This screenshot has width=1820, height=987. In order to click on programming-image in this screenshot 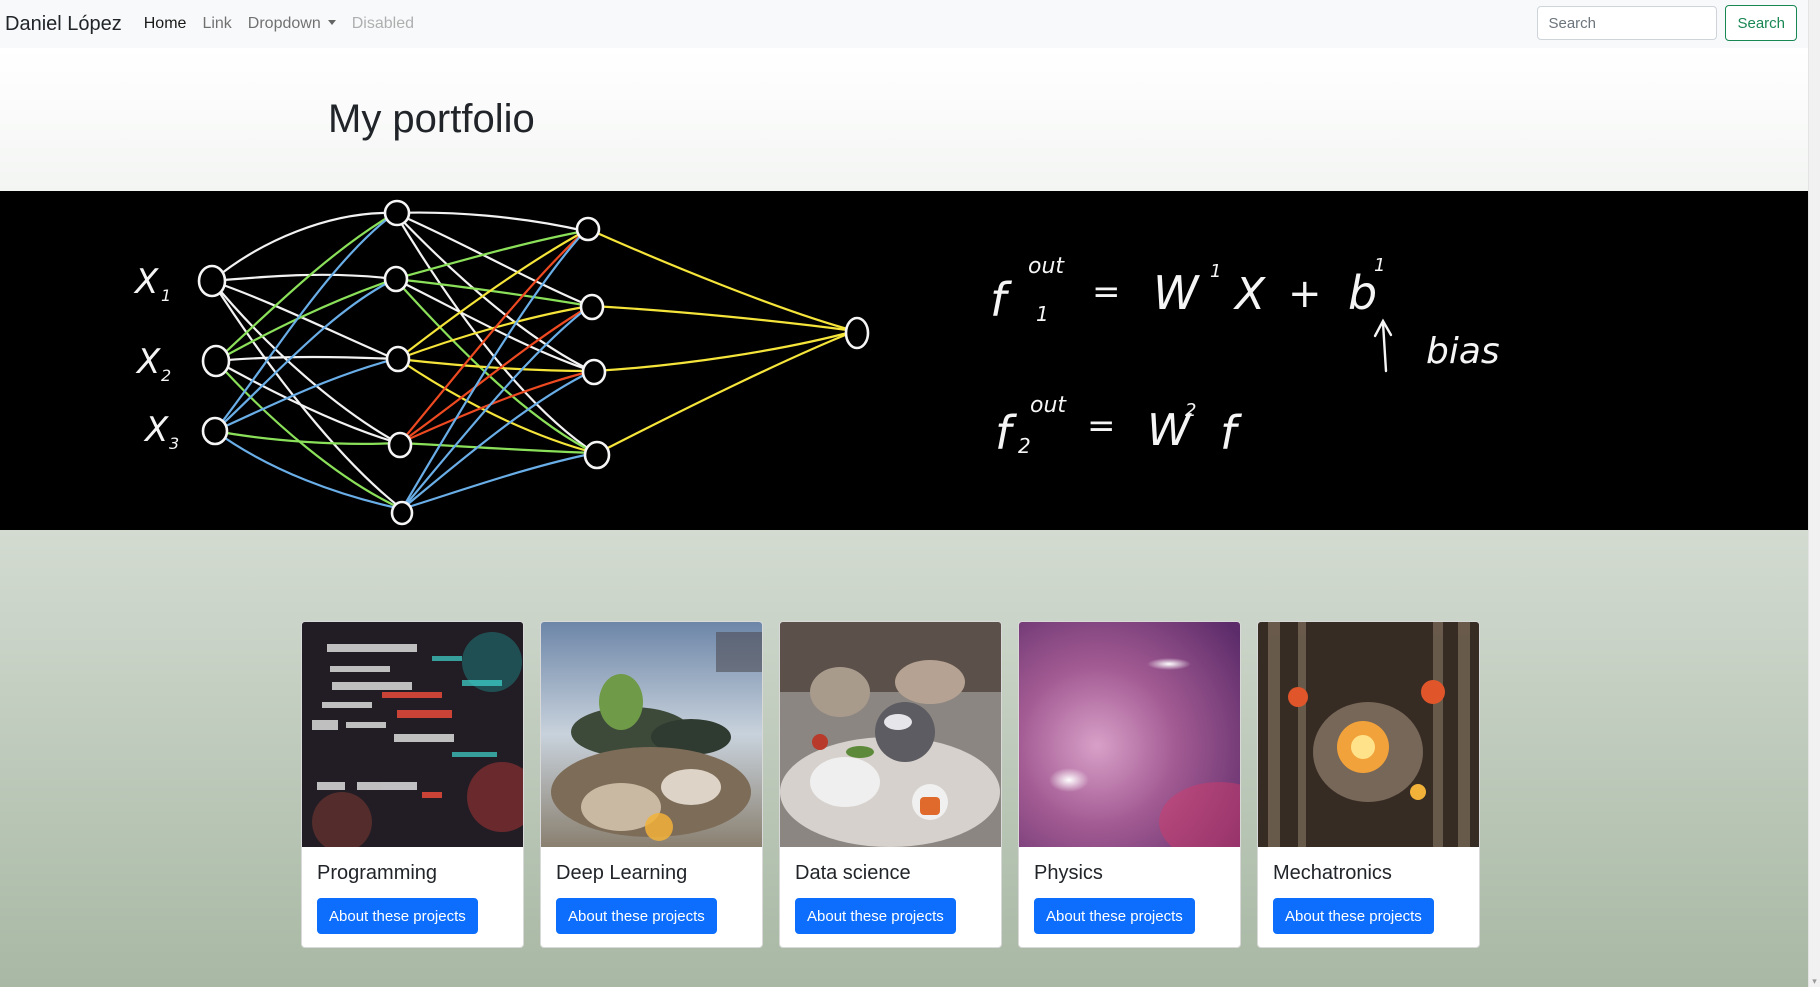, I will do `click(412, 734)`.